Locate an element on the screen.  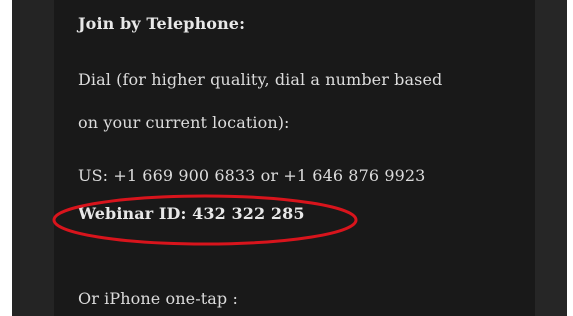
us-phone-numbers: US: +1 669 900 6833 or +1 646 876 9923 is located at coordinates (252, 175).